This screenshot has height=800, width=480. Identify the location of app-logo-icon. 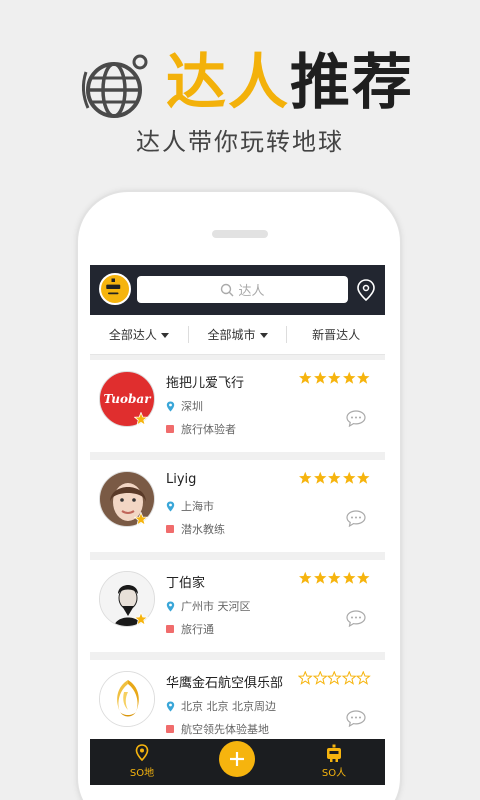
(115, 289).